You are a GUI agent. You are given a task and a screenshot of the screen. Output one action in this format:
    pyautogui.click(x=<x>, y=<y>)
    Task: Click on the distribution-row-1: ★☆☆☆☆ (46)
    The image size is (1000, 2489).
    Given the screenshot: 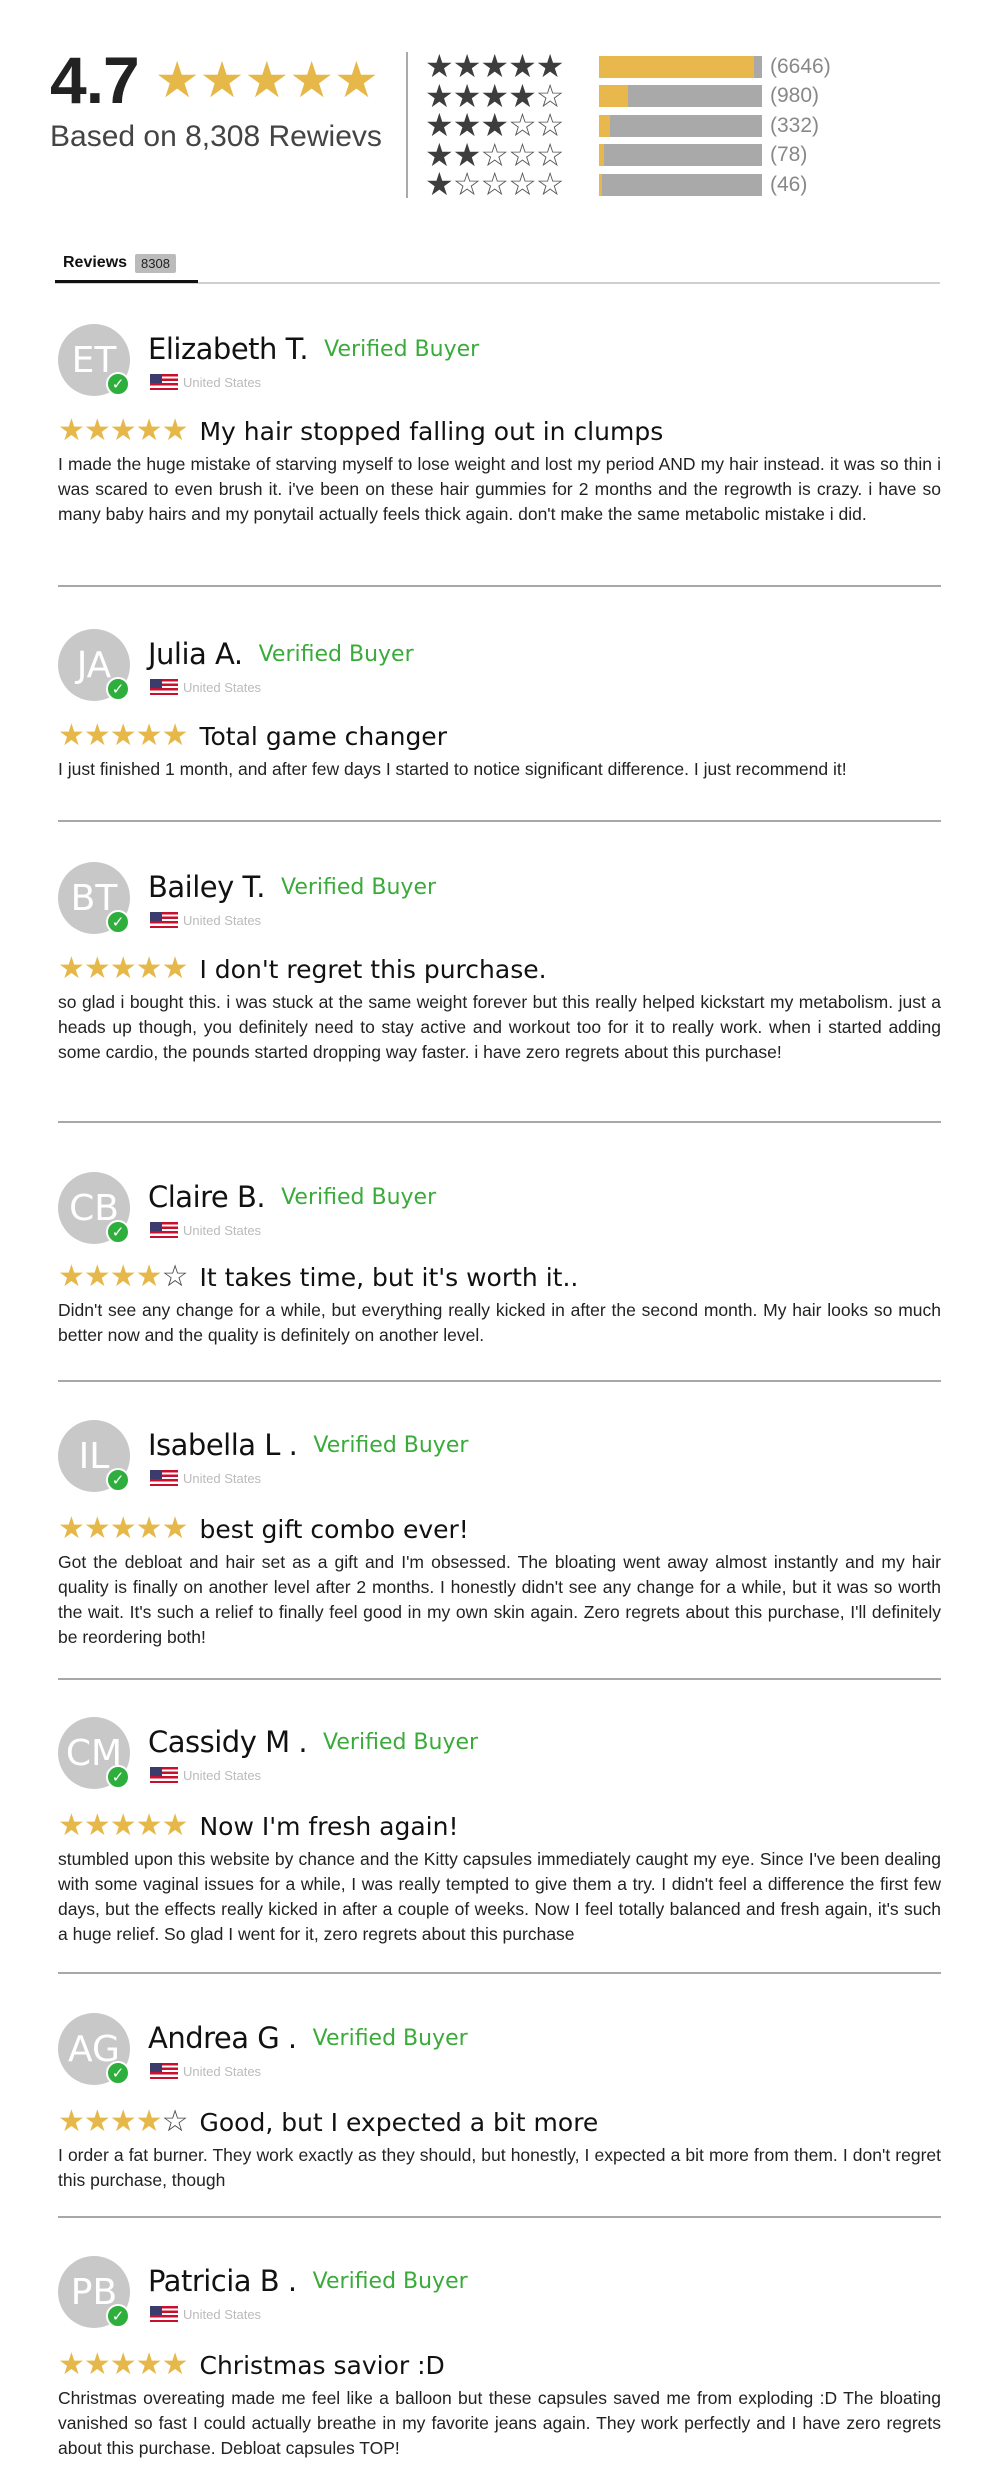 What is the action you would take?
    pyautogui.click(x=635, y=184)
    